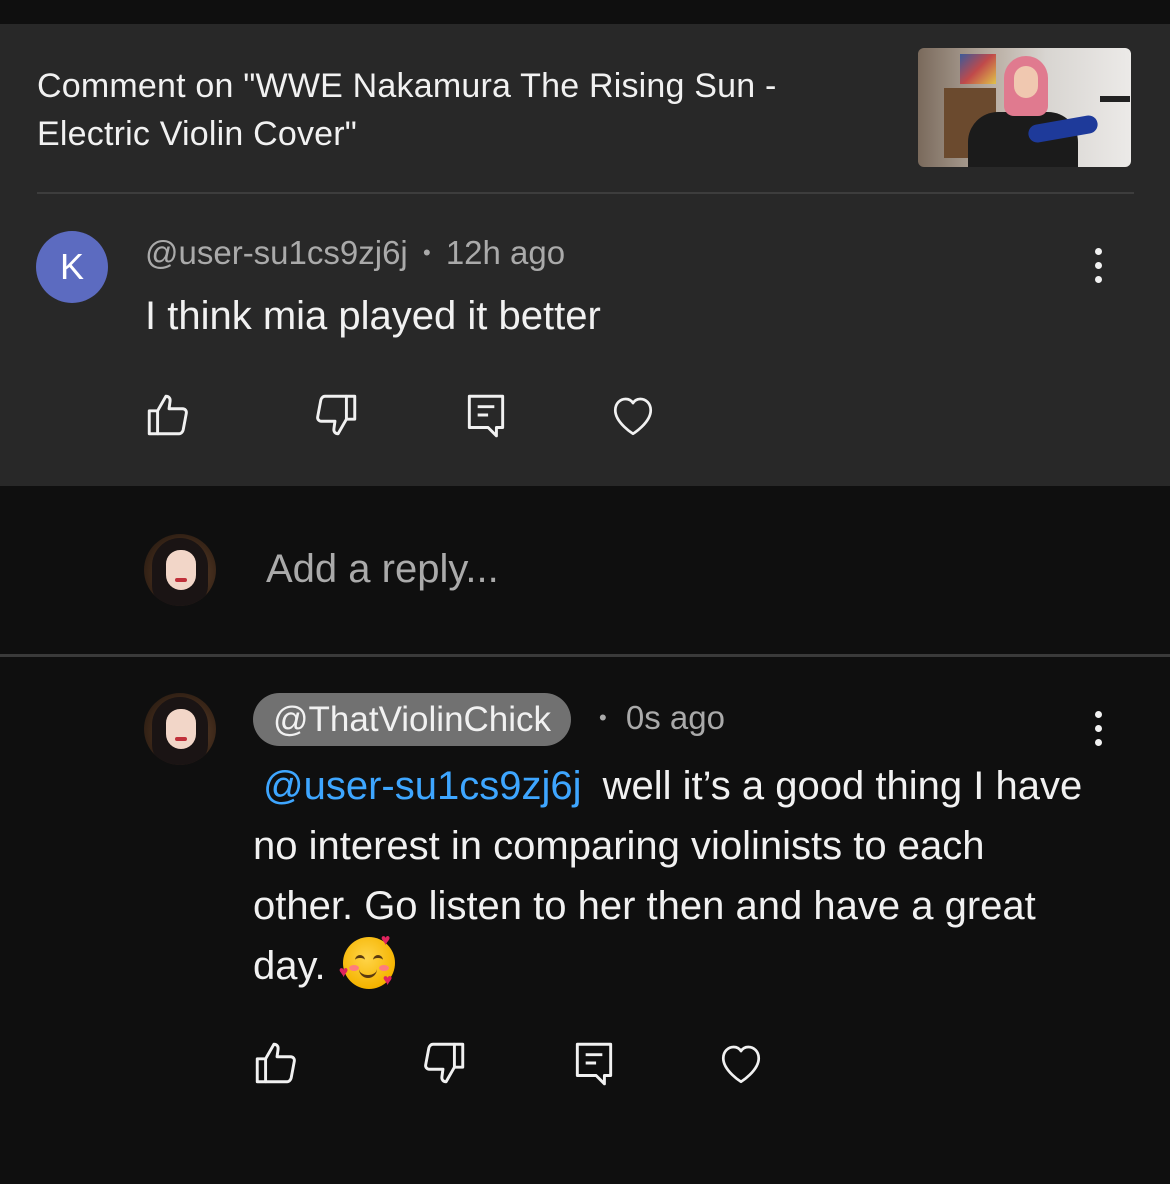 This screenshot has height=1184, width=1170. Describe the element at coordinates (276, 252) in the screenshot. I see `comment-author: @user-su1cs9zj6j` at that location.